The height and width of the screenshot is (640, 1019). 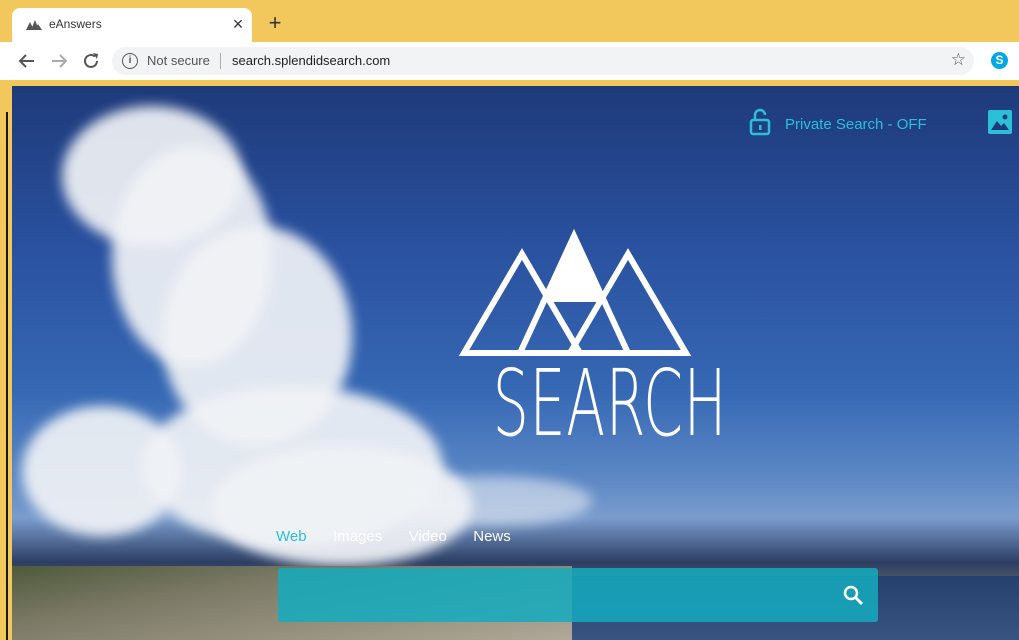 I want to click on search-input, so click(x=562, y=596).